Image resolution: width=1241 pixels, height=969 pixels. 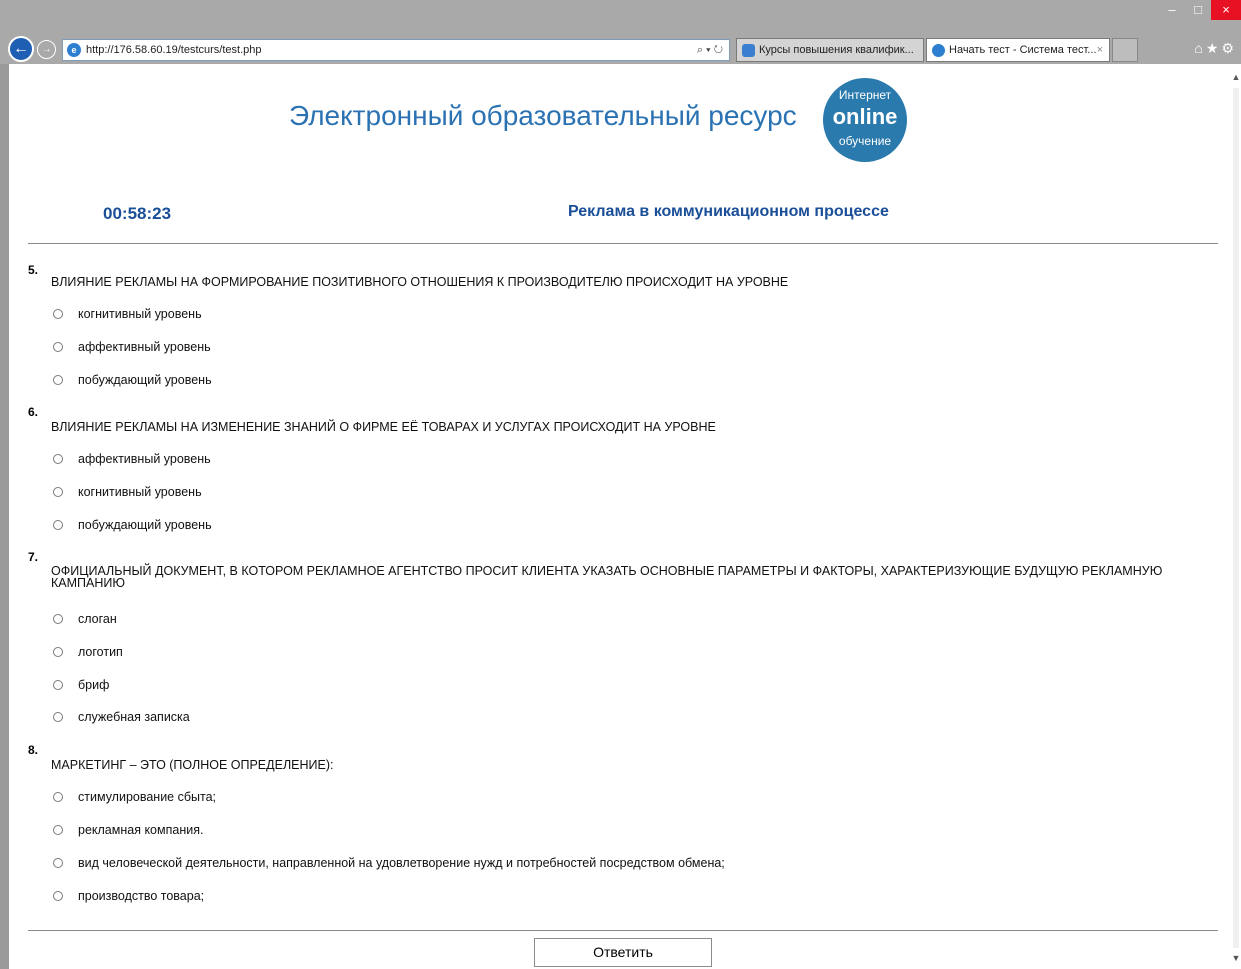 What do you see at coordinates (137, 213) in the screenshot?
I see `countdown-timer: 00:58:23` at bounding box center [137, 213].